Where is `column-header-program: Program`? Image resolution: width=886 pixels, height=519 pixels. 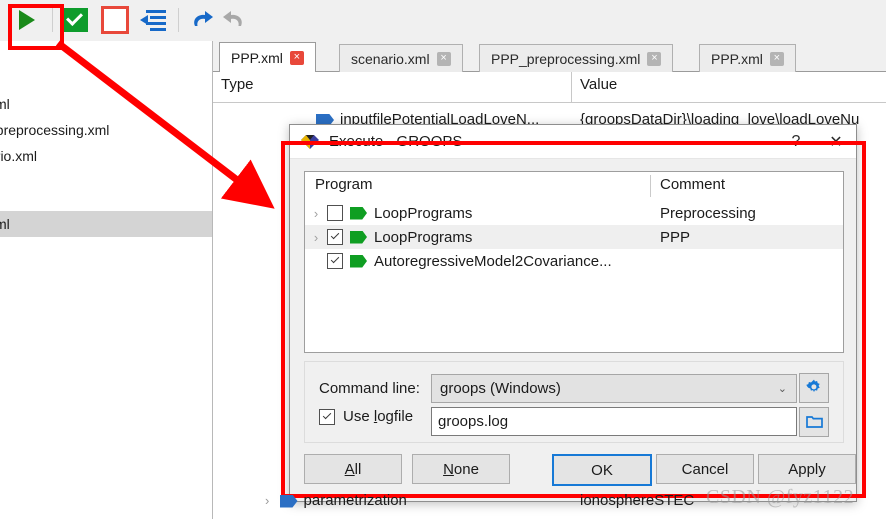 column-header-program: Program is located at coordinates (344, 184).